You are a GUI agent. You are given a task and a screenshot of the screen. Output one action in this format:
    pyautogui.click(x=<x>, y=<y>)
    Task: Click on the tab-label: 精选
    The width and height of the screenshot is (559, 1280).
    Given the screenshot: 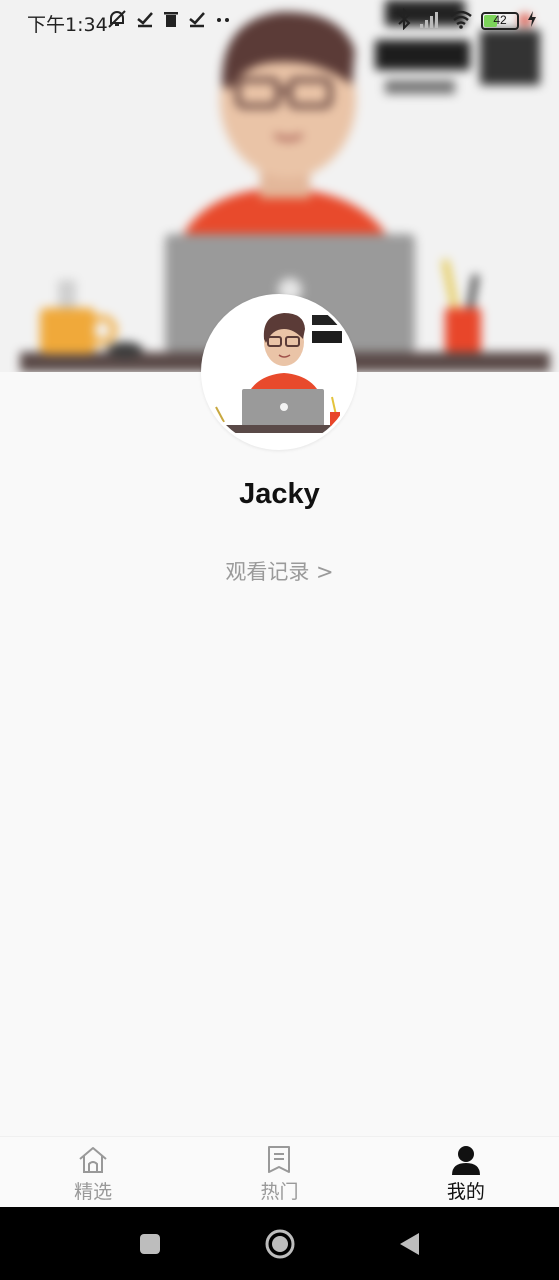 What is the action you would take?
    pyautogui.click(x=93, y=1192)
    